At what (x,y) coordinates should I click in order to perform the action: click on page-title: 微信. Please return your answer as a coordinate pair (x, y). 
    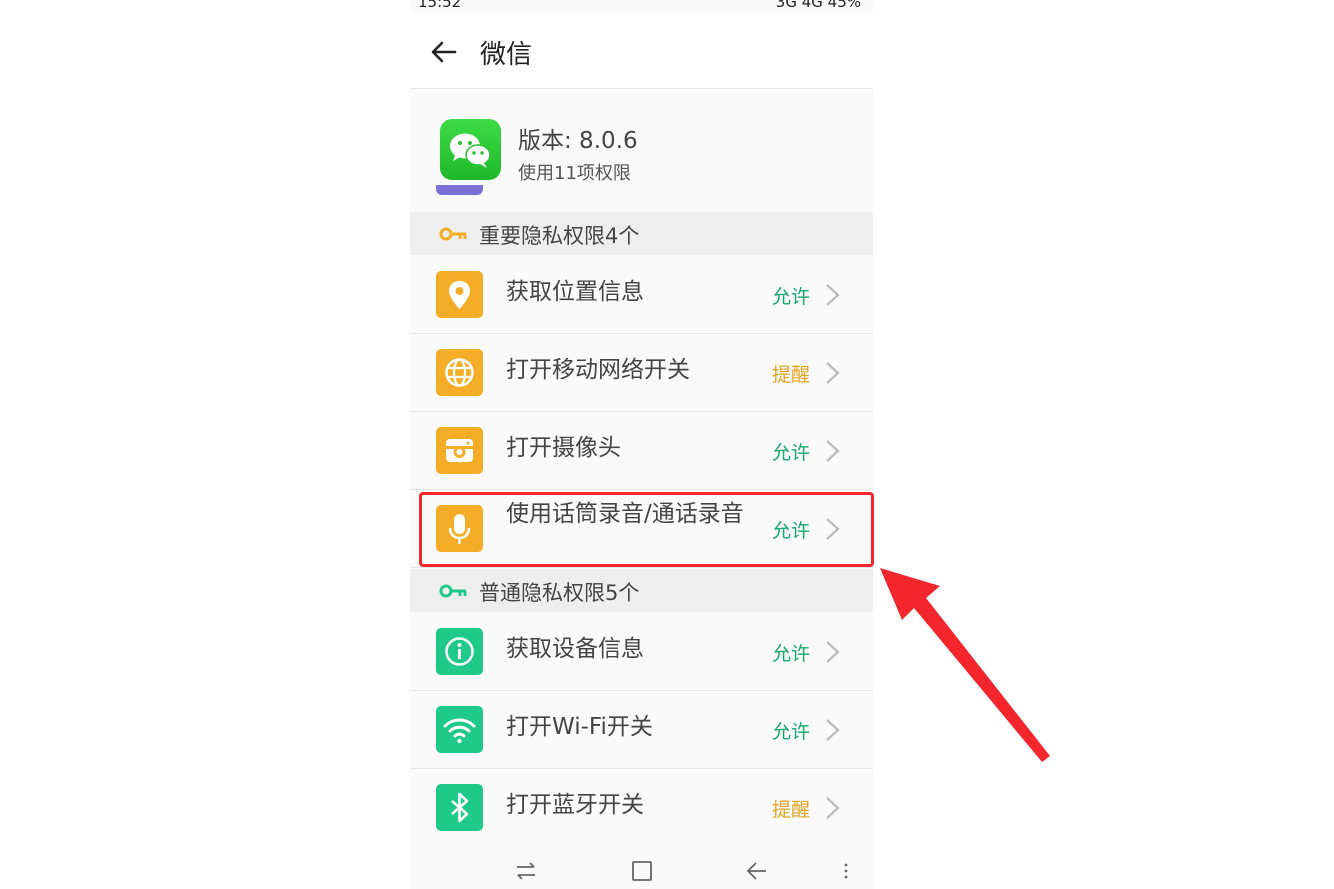
    Looking at the image, I should click on (506, 55).